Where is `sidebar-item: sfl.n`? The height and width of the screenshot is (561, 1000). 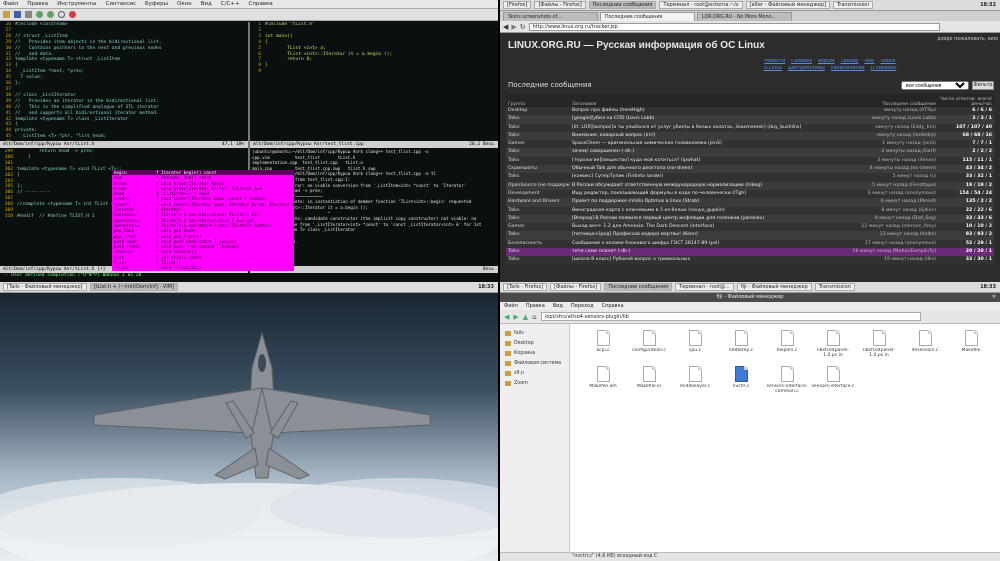 sidebar-item: sfl.n is located at coordinates (534, 373).